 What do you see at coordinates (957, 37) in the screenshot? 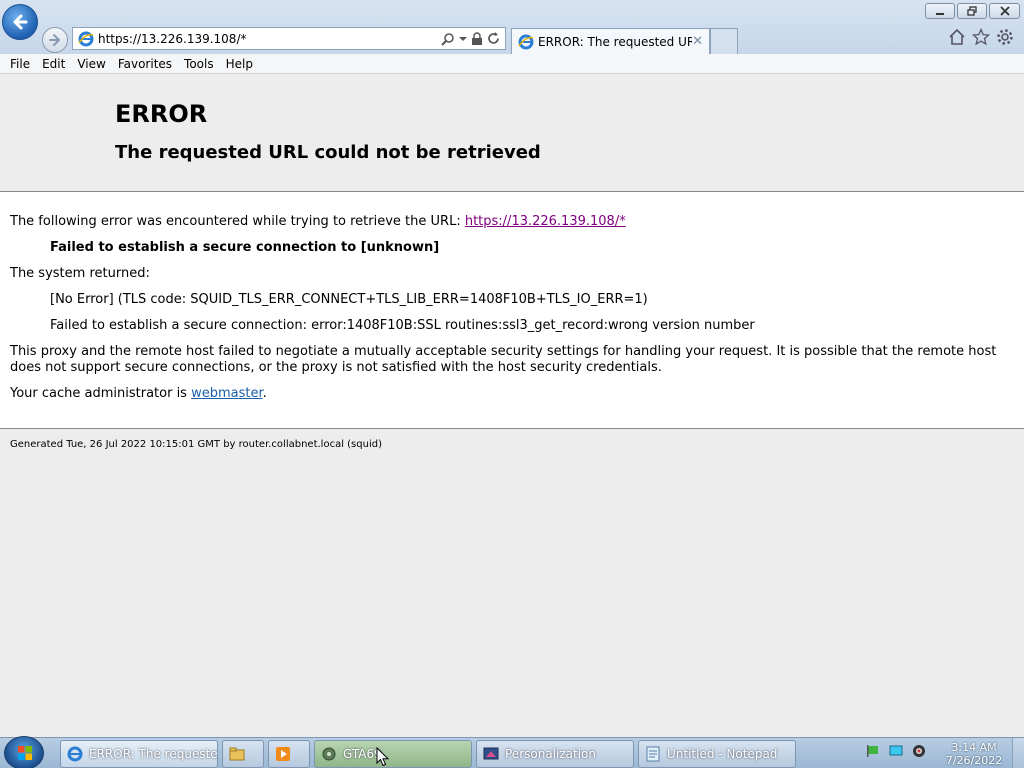
I see `home-icon` at bounding box center [957, 37].